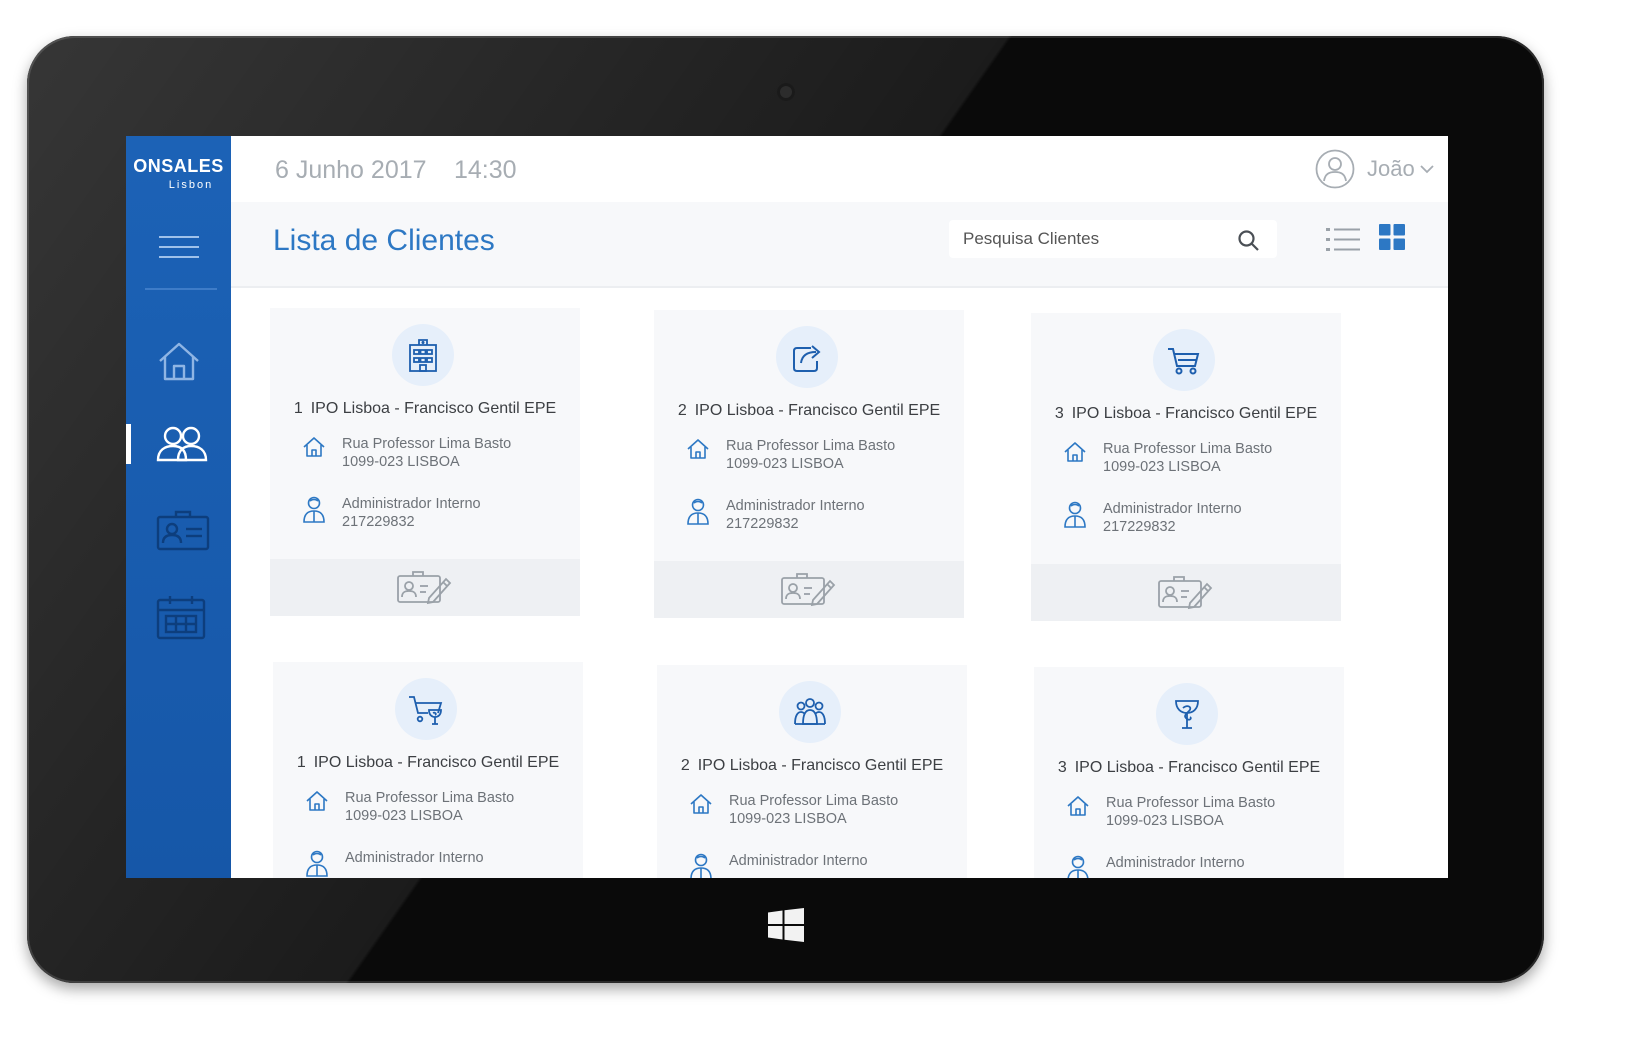  I want to click on share-icon, so click(807, 358).